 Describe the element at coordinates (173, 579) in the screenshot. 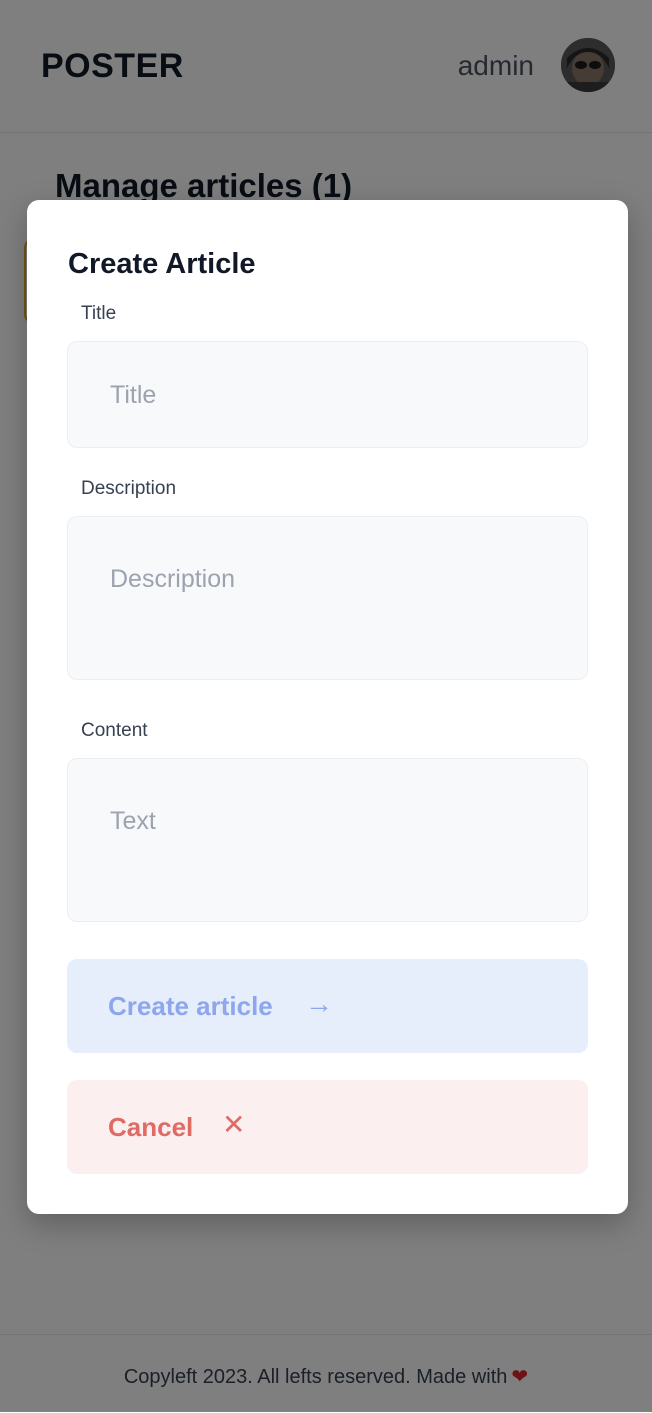

I see `description-textarea-placeholder: Description` at that location.